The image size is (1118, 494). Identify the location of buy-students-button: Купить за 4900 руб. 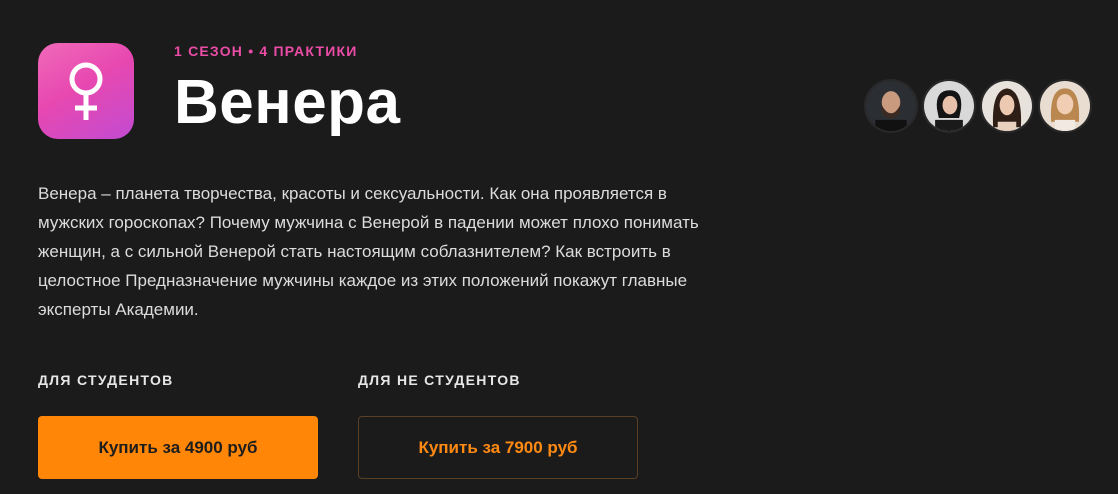
(178, 447).